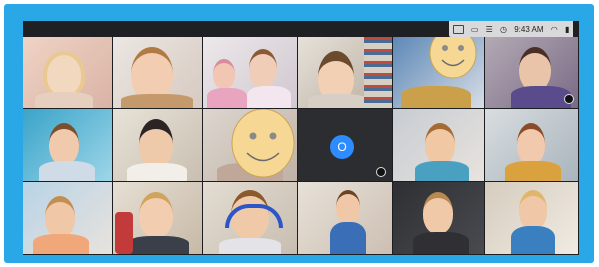 The height and width of the screenshot is (267, 599). Describe the element at coordinates (301, 29) in the screenshot. I see `menu-bar: ▭ ☰ ◷ 9:43 AM ◠ ▮` at that location.